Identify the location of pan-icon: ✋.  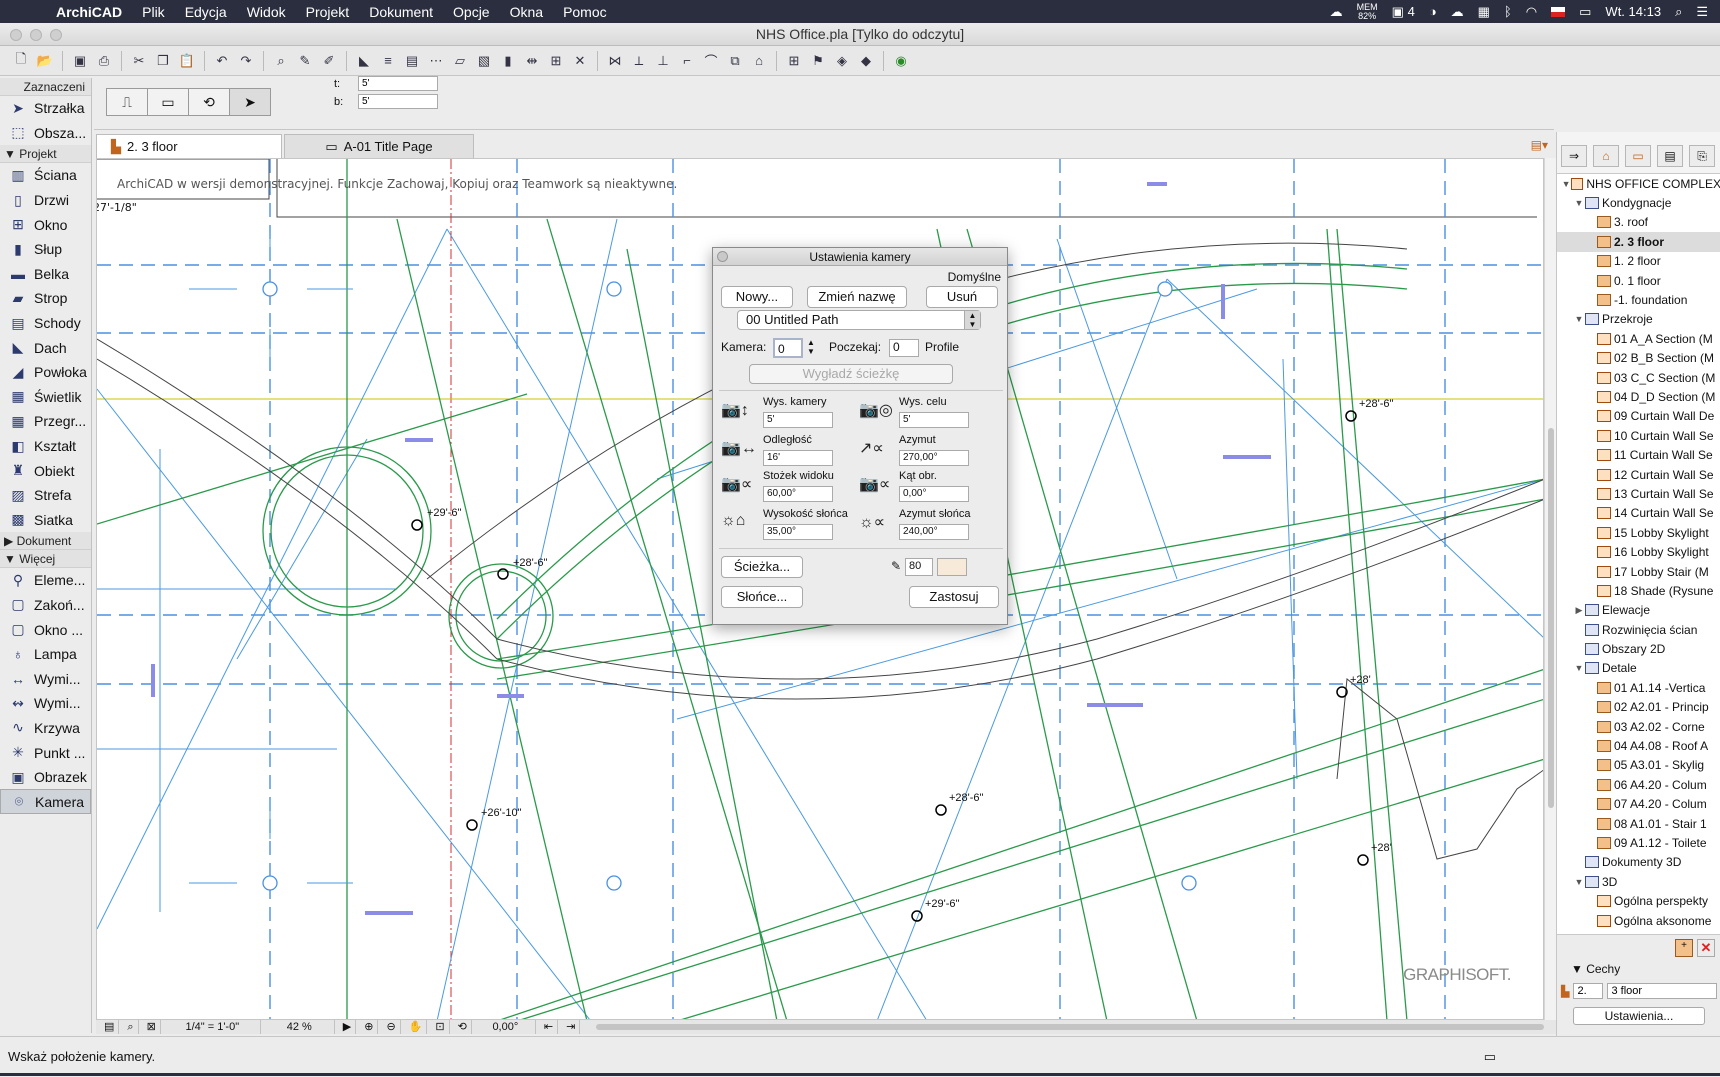
(416, 1027).